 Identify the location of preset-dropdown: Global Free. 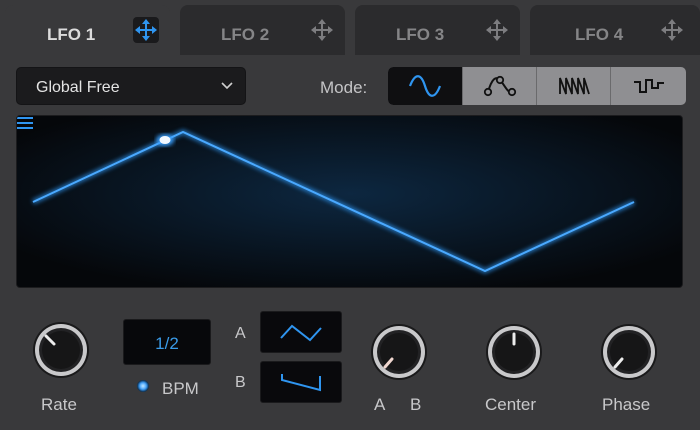
(131, 86).